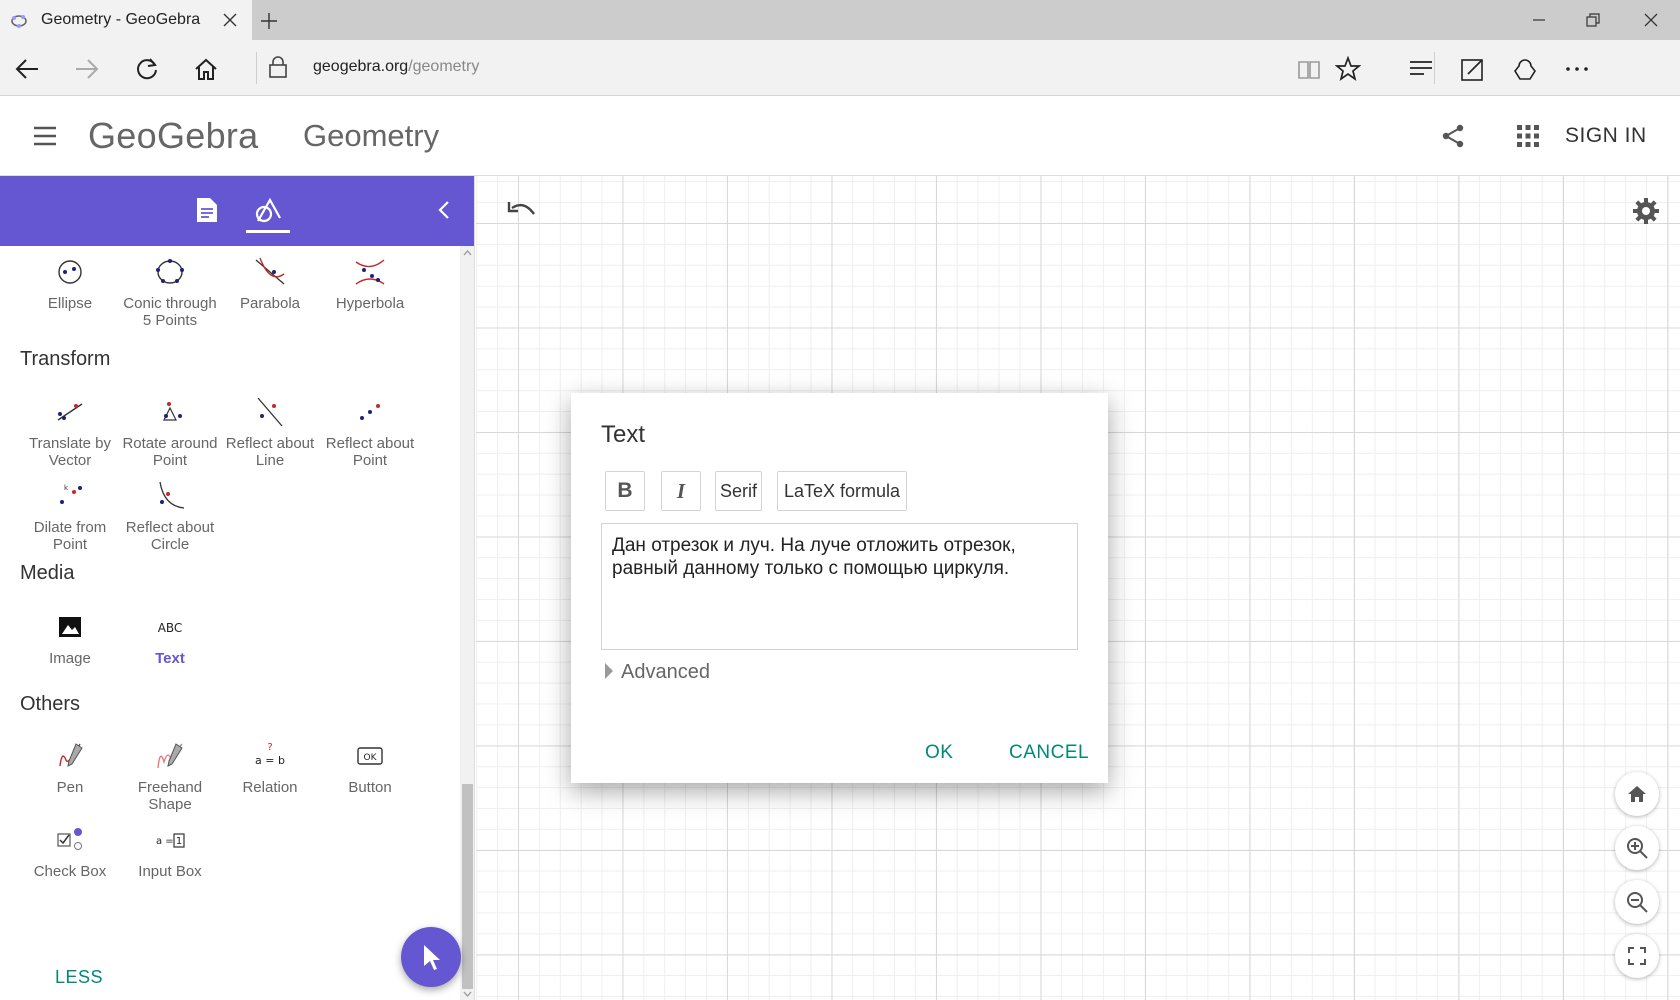 The image size is (1680, 1000). Describe the element at coordinates (268, 210) in the screenshot. I see `tools-tab-icon` at that location.